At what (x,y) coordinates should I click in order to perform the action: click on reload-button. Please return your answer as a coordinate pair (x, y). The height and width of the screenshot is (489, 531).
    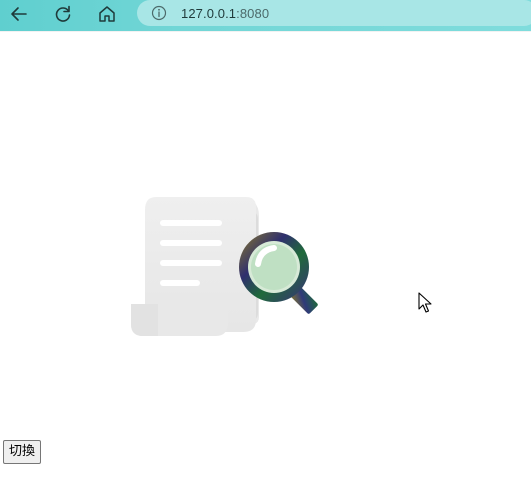
    Looking at the image, I should click on (63, 14).